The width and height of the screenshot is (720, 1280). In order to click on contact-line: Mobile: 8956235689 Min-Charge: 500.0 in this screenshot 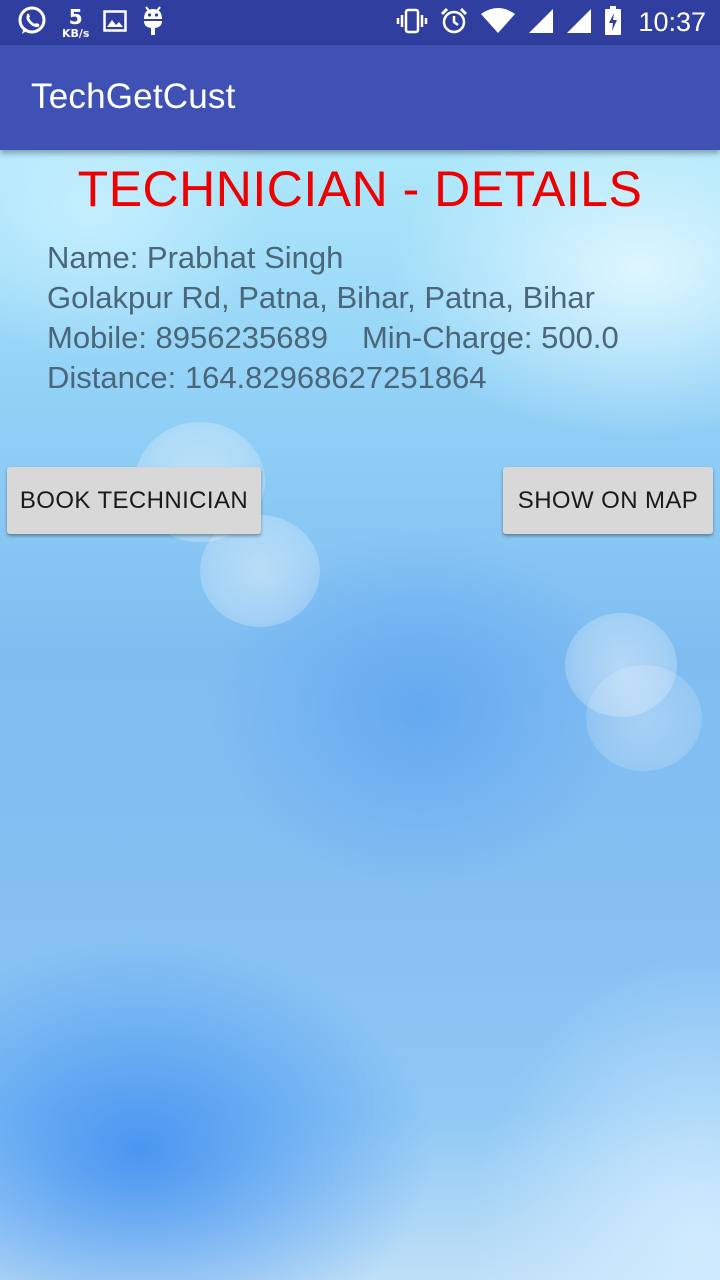, I will do `click(333, 338)`.